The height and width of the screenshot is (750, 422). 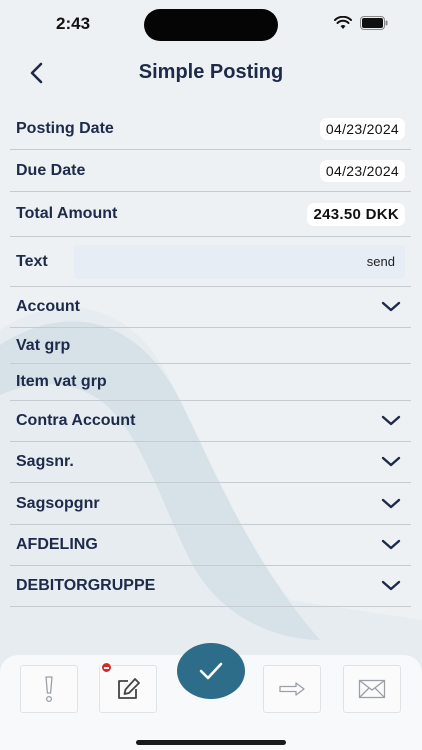 I want to click on edit-icon, so click(x=129, y=688).